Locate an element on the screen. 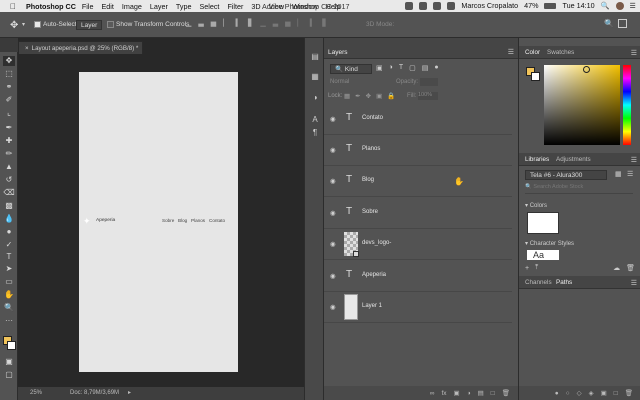 This screenshot has height=400, width=640. align-left-icon: ▏ is located at coordinates (225, 25).